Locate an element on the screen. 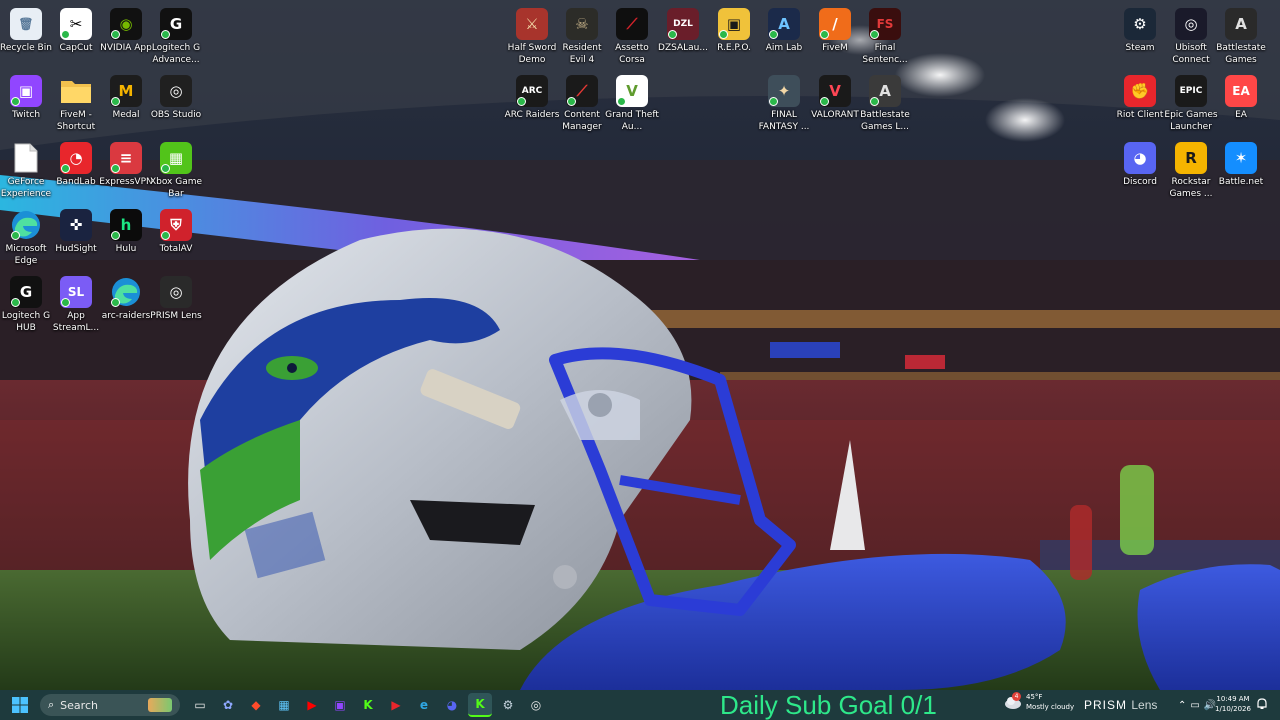 The image size is (1280, 720). taskbar-app-button: ◆ is located at coordinates (256, 705).